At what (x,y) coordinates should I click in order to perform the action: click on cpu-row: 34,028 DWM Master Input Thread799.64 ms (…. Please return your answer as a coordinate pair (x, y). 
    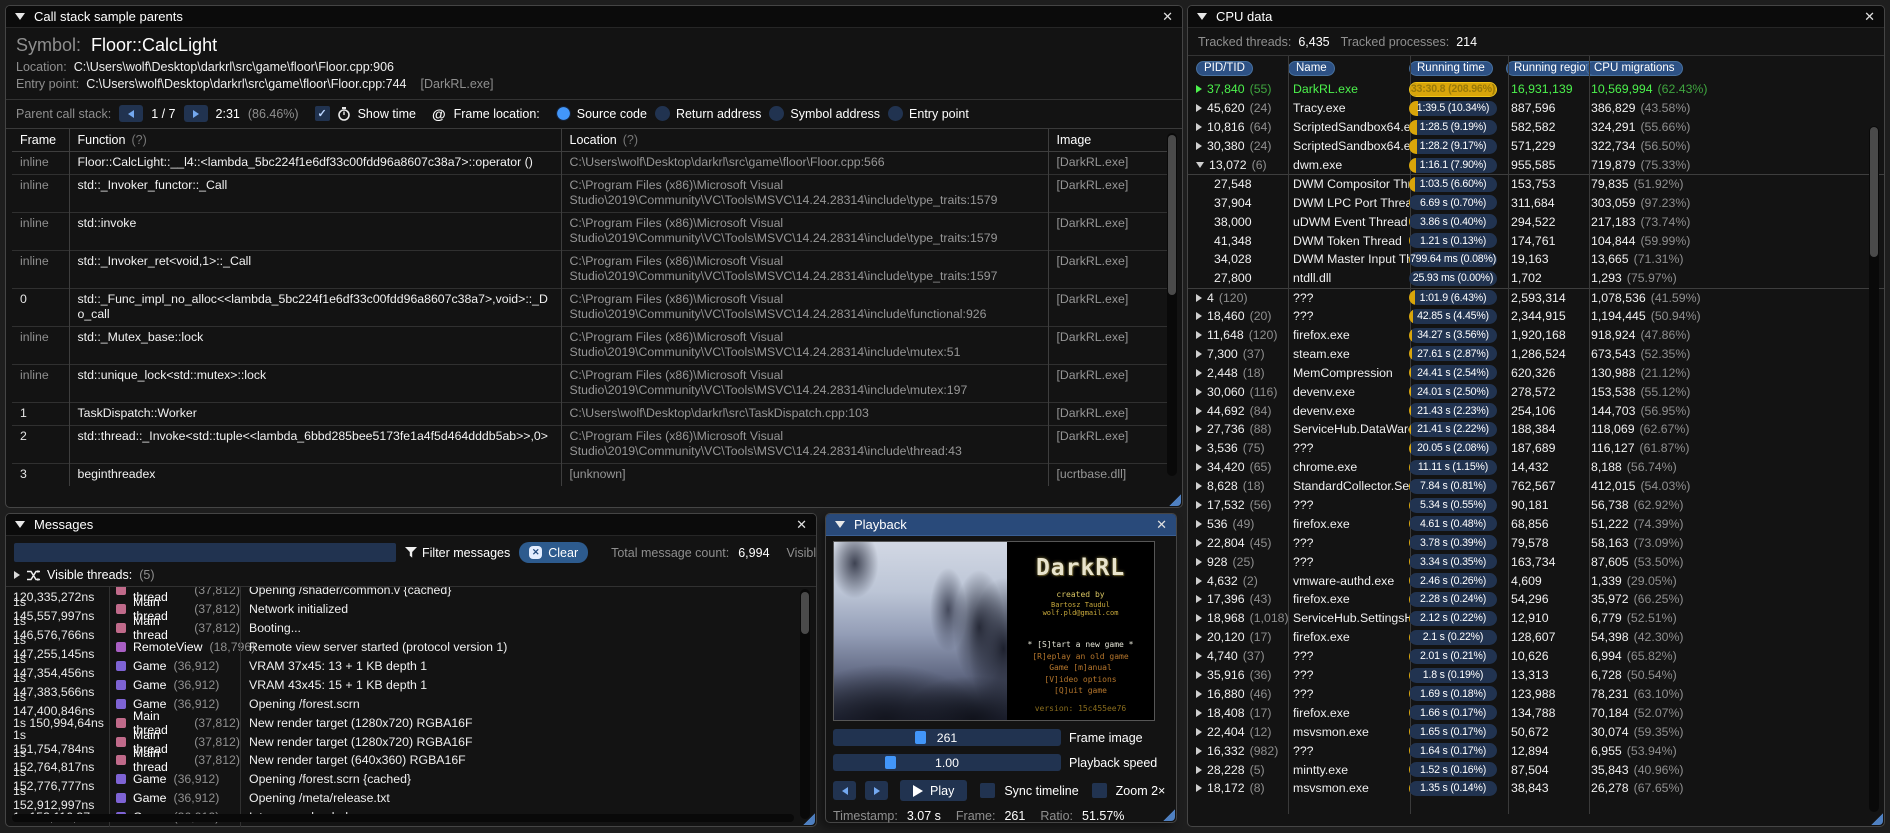
    Looking at the image, I should click on (1536, 259).